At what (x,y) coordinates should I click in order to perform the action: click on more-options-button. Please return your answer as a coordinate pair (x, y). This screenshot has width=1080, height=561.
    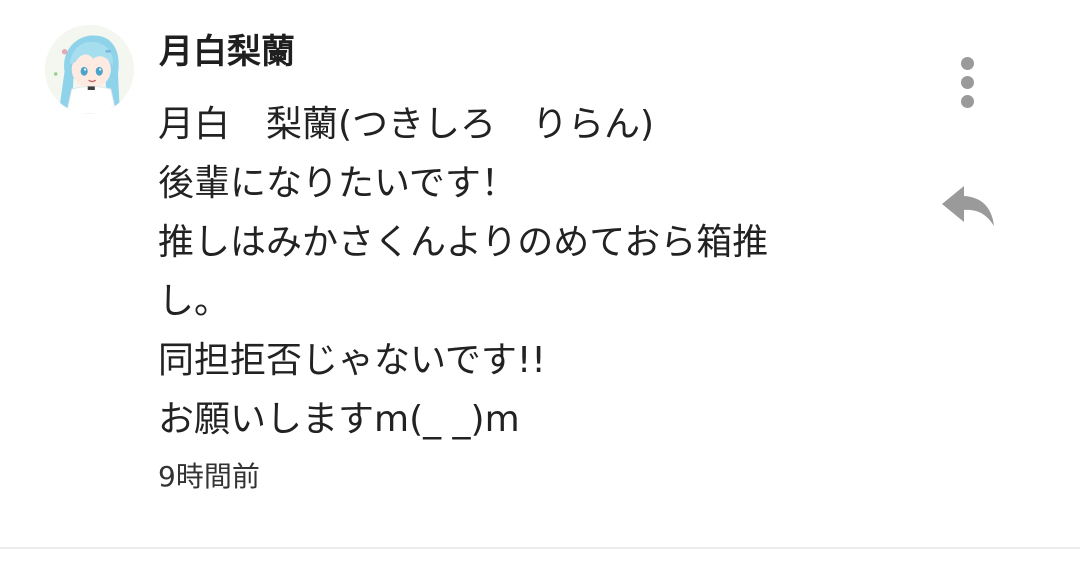
    Looking at the image, I should click on (968, 82).